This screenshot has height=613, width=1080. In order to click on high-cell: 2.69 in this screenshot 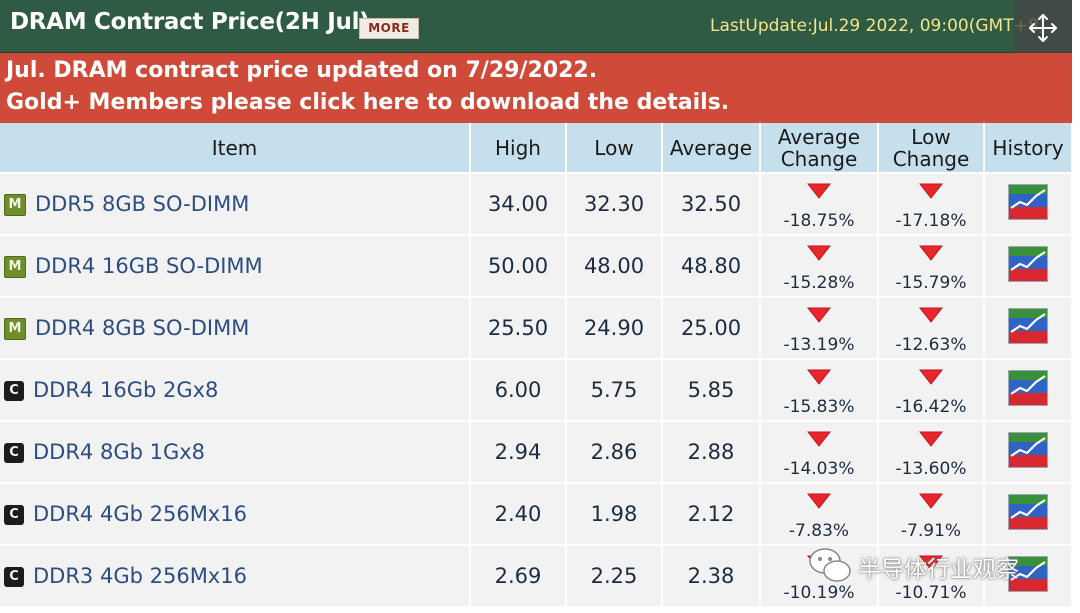, I will do `click(518, 575)`.